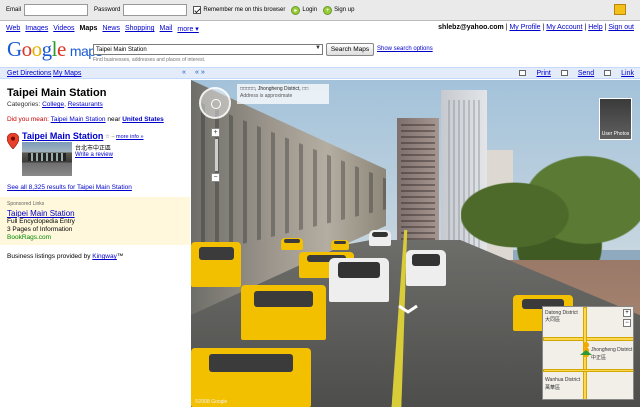 The image size is (640, 407). What do you see at coordinates (543, 73) in the screenshot?
I see `print-link: Print` at bounding box center [543, 73].